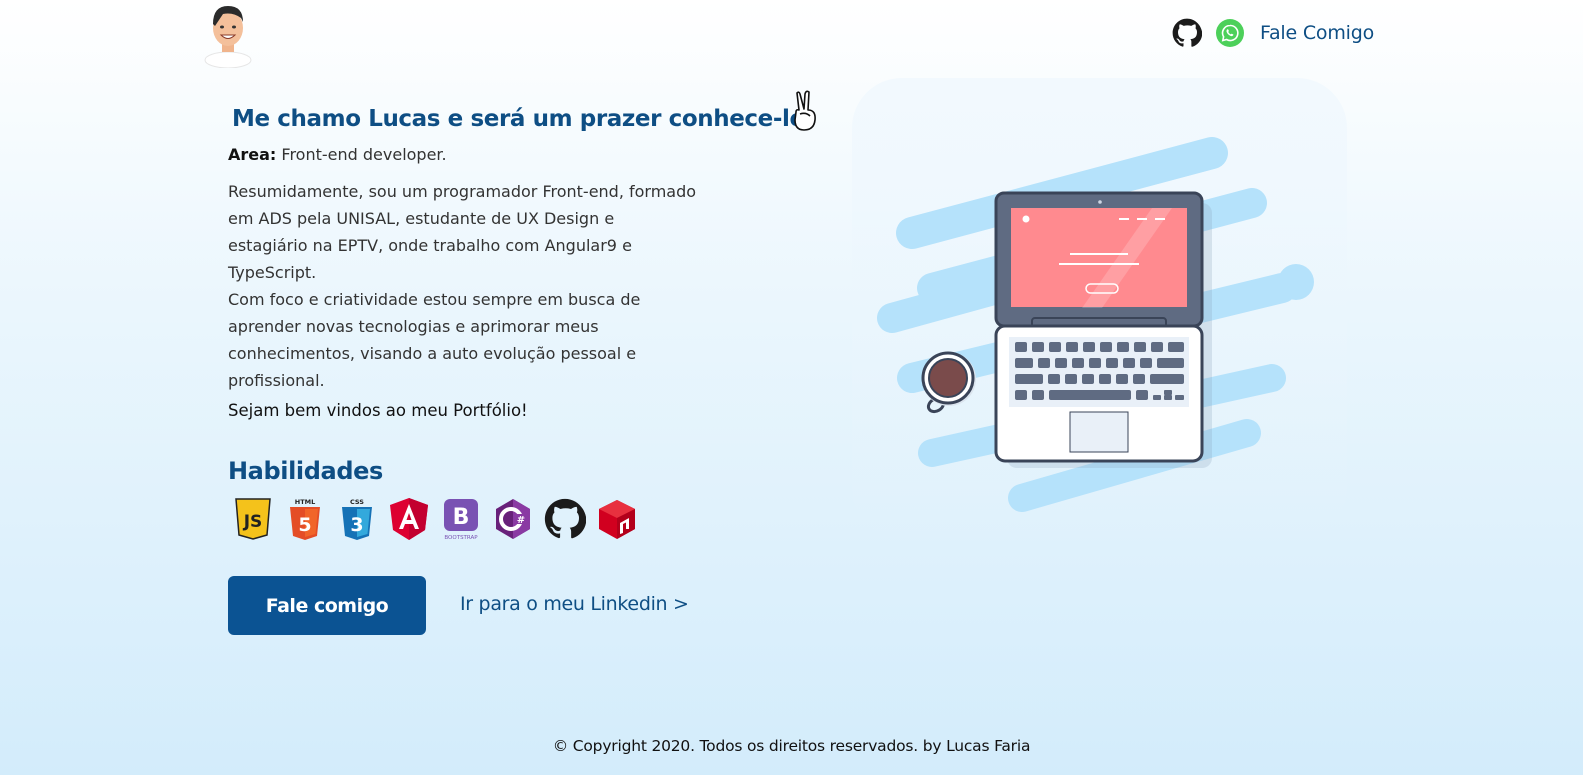 The height and width of the screenshot is (775, 1583). What do you see at coordinates (513, 519) in the screenshot?
I see `csharp-icon: #` at bounding box center [513, 519].